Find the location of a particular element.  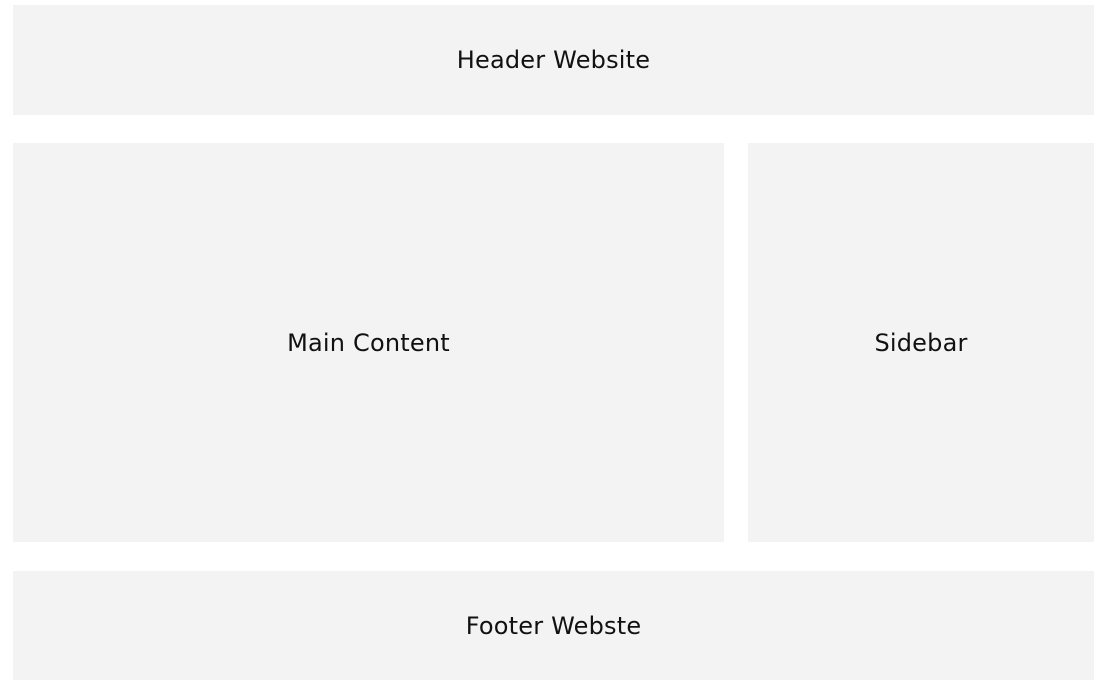

footer-label: Footer Webste is located at coordinates (553, 625).